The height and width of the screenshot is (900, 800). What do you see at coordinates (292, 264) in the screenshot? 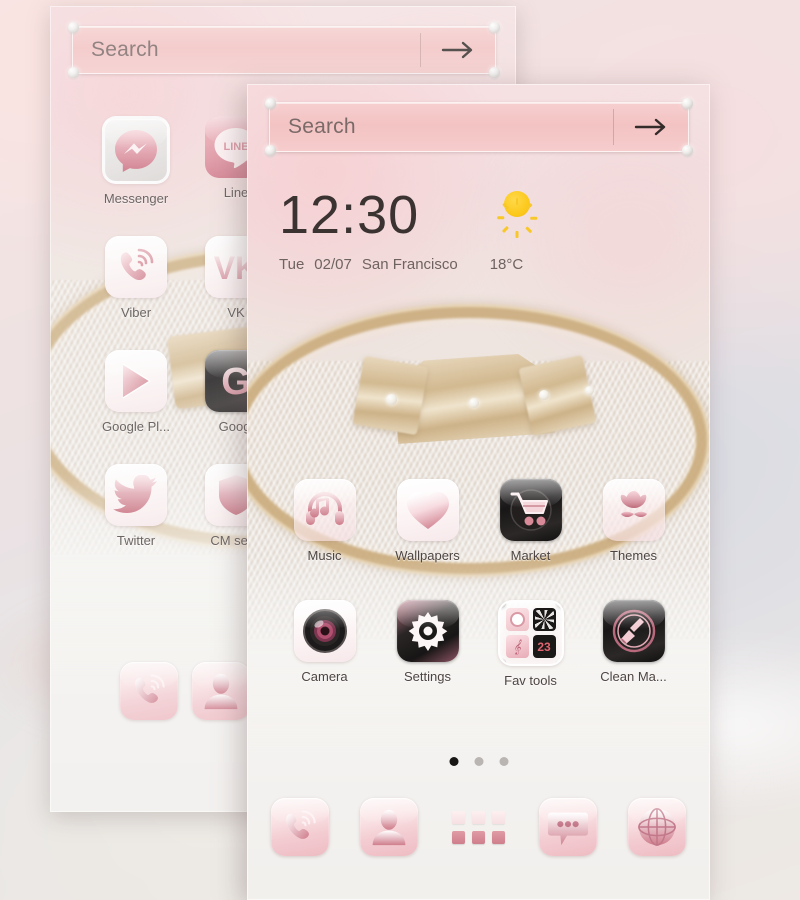
I see `clock-day: Tue` at bounding box center [292, 264].